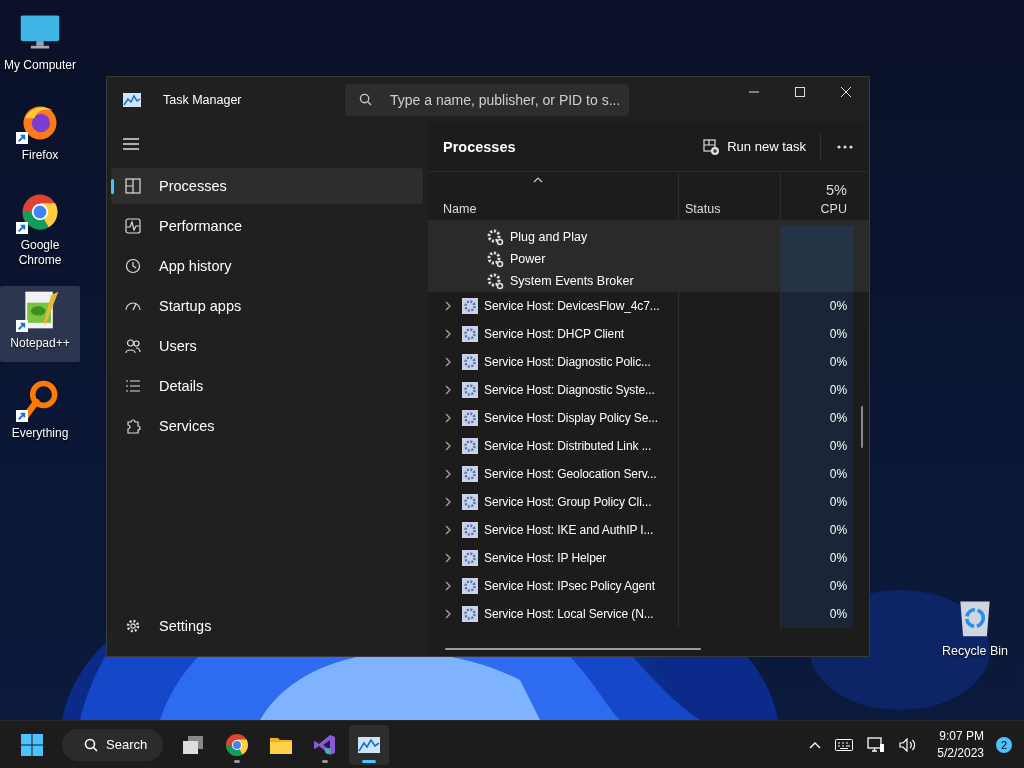 The height and width of the screenshot is (768, 1024). Describe the element at coordinates (648, 558) in the screenshot. I see `process-row: Service Host: IP Helper 0%` at that location.